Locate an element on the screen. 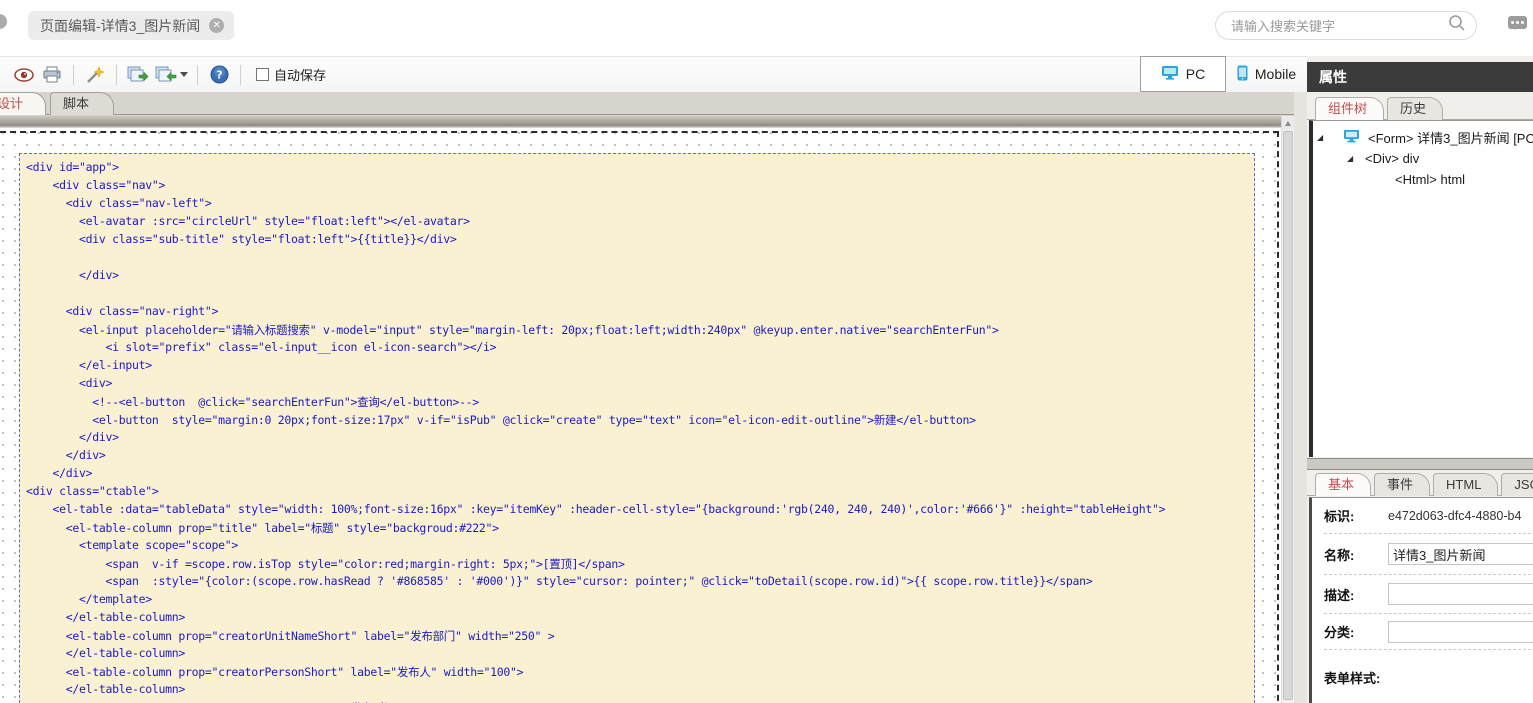  global-search-input: 请输入搜索关键字 is located at coordinates (1346, 25).